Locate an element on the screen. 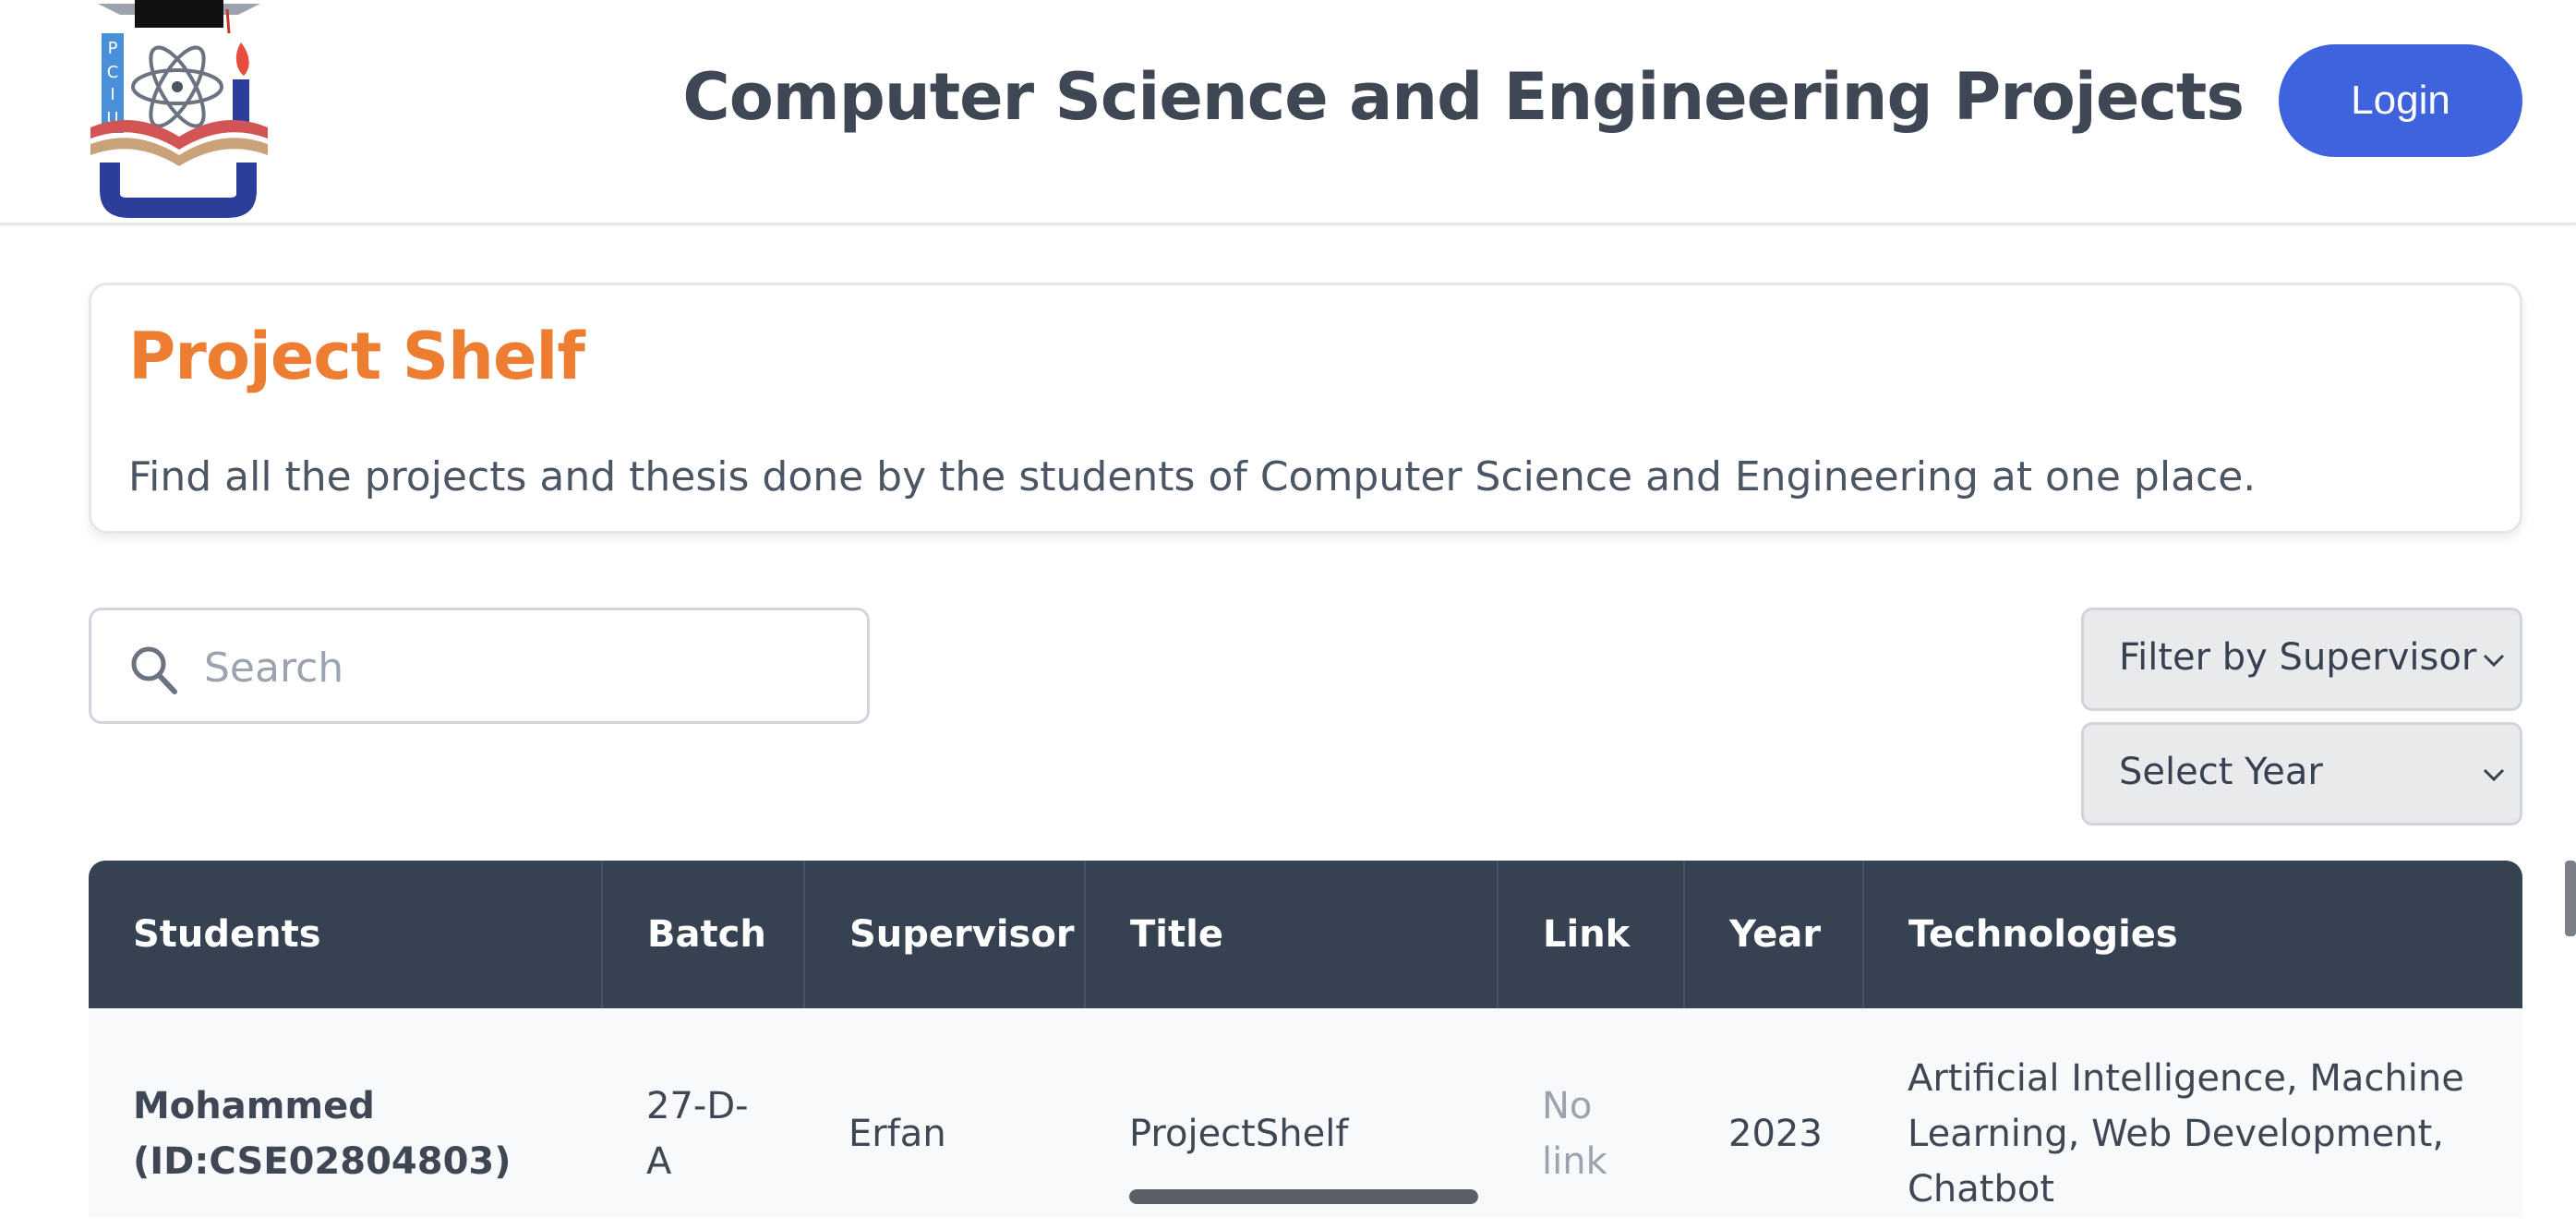 The image size is (2576, 1229). cell-batch: 27-D- A is located at coordinates (703, 1112).